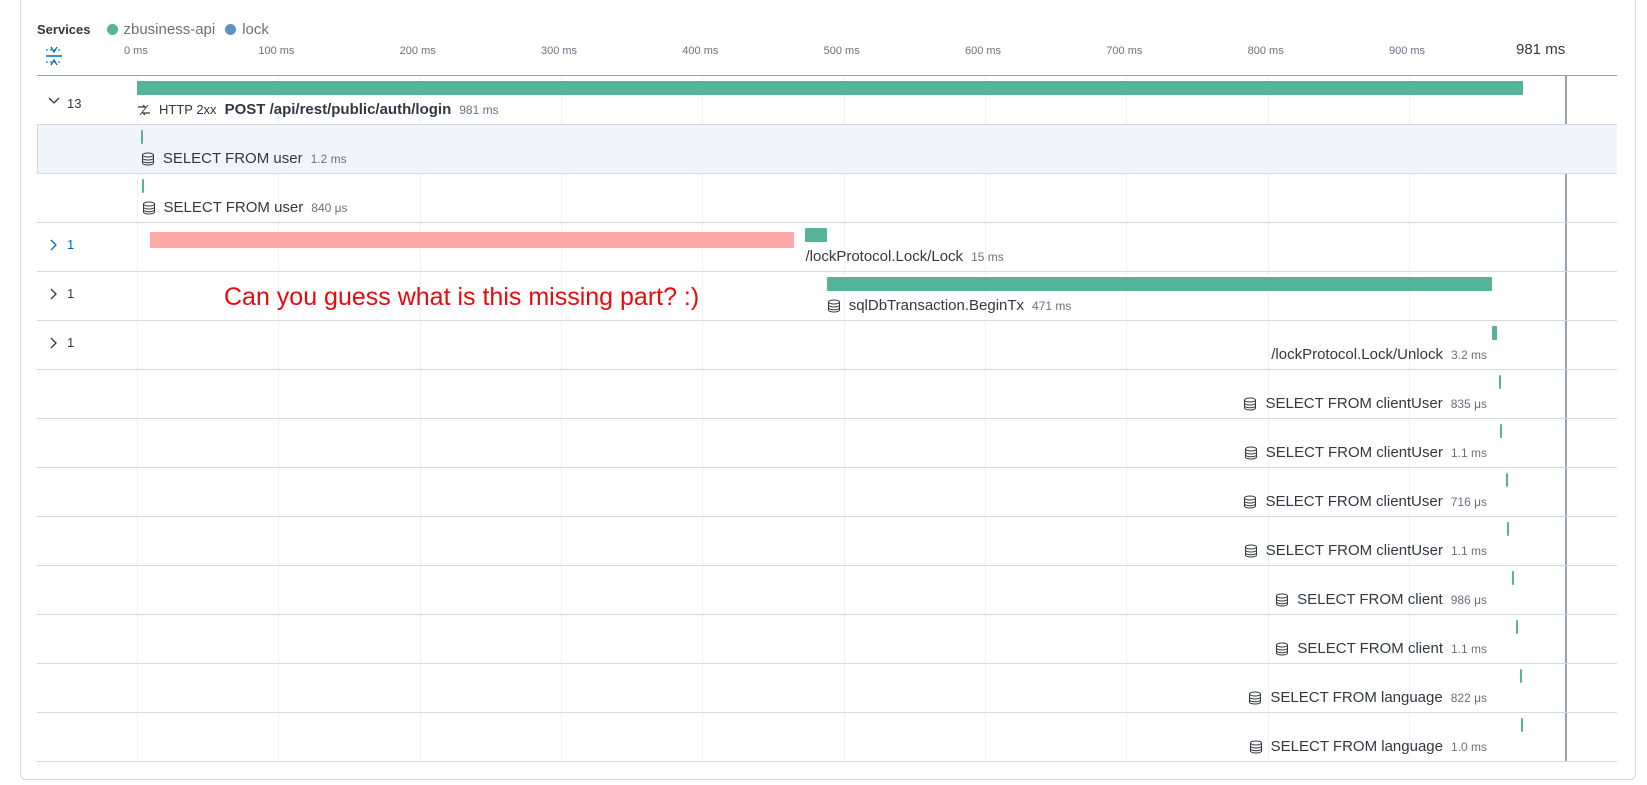 The image size is (1647, 785). I want to click on axis-tick-label: 500 ms, so click(841, 51).